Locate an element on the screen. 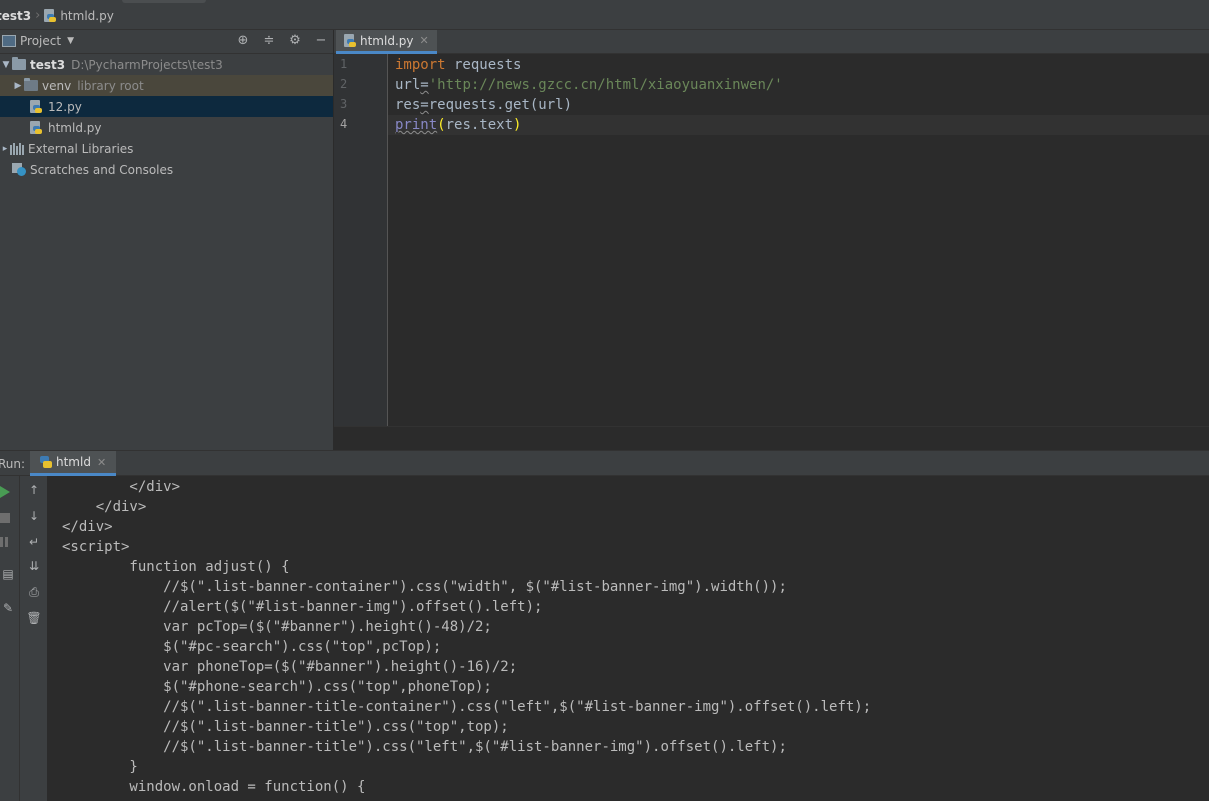  console-line: } is located at coordinates (100, 767).